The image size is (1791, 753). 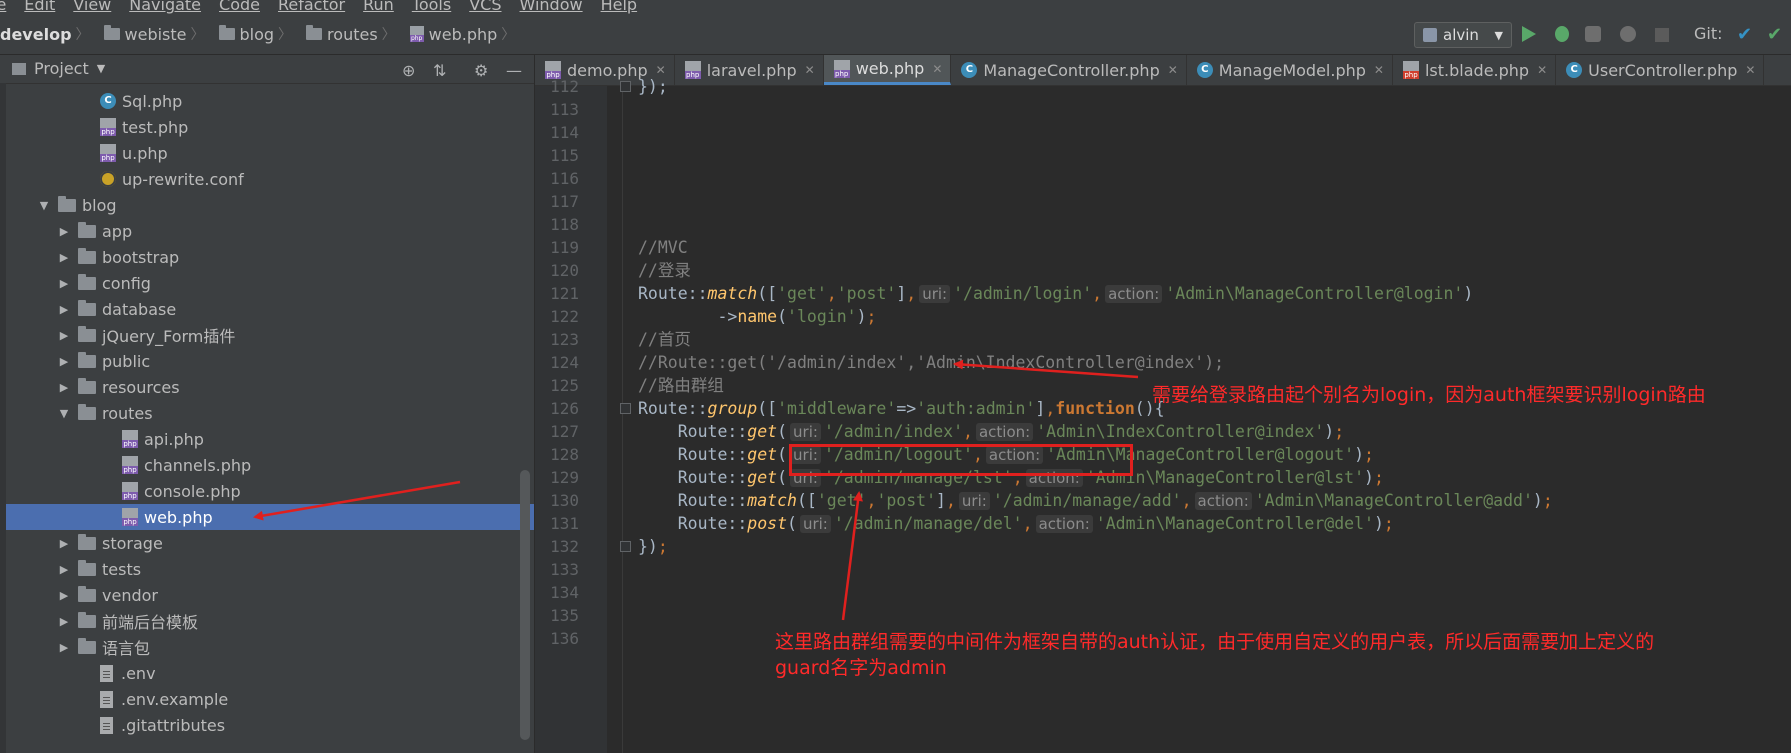 What do you see at coordinates (267, 569) in the screenshot?
I see `tree-item: ▶ tests` at bounding box center [267, 569].